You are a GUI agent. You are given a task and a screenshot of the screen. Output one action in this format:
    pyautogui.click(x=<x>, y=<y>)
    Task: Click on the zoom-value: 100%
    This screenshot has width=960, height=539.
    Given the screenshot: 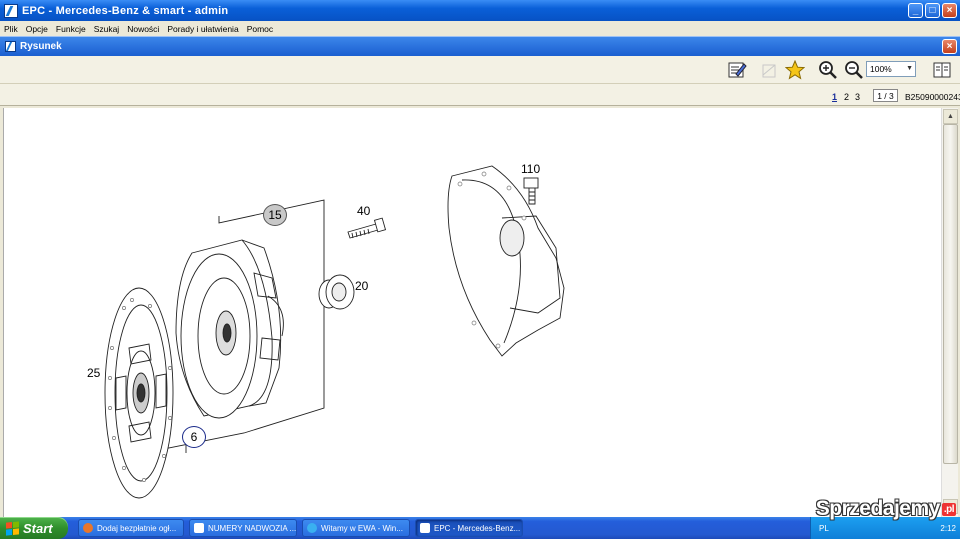 What is the action you would take?
    pyautogui.click(x=881, y=69)
    